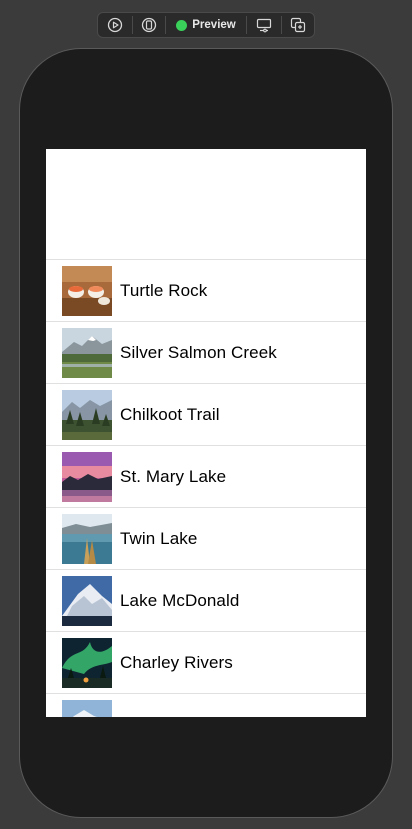 This screenshot has width=412, height=829. What do you see at coordinates (87, 538) in the screenshot?
I see `lake-kayak-photo` at bounding box center [87, 538].